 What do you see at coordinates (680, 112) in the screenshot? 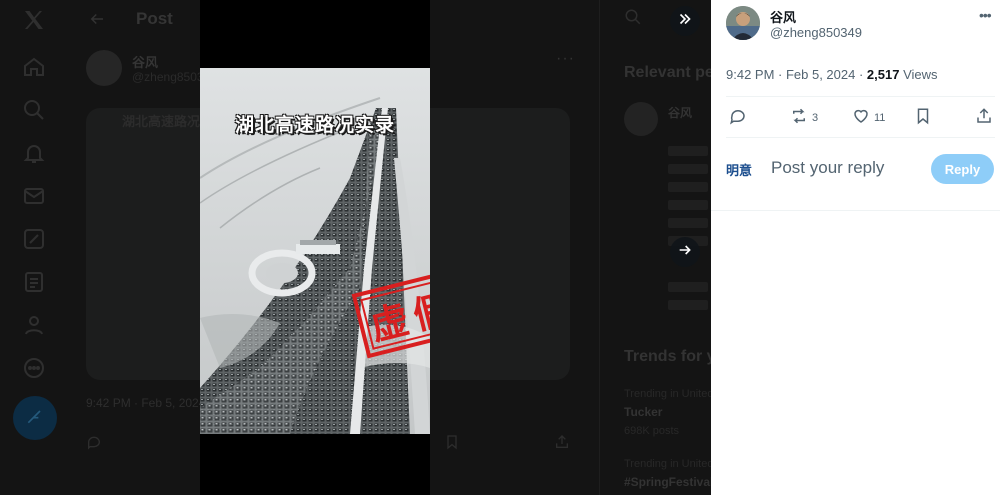
I see `related-name: 谷风` at bounding box center [680, 112].